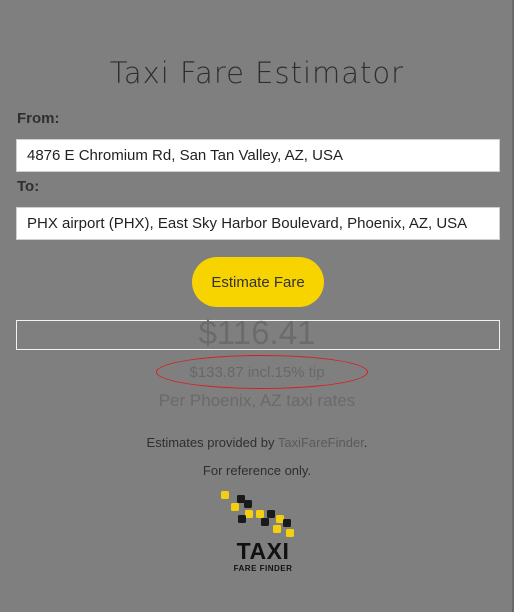  I want to click on logo-subtitle: FARE FINDER, so click(263, 568).